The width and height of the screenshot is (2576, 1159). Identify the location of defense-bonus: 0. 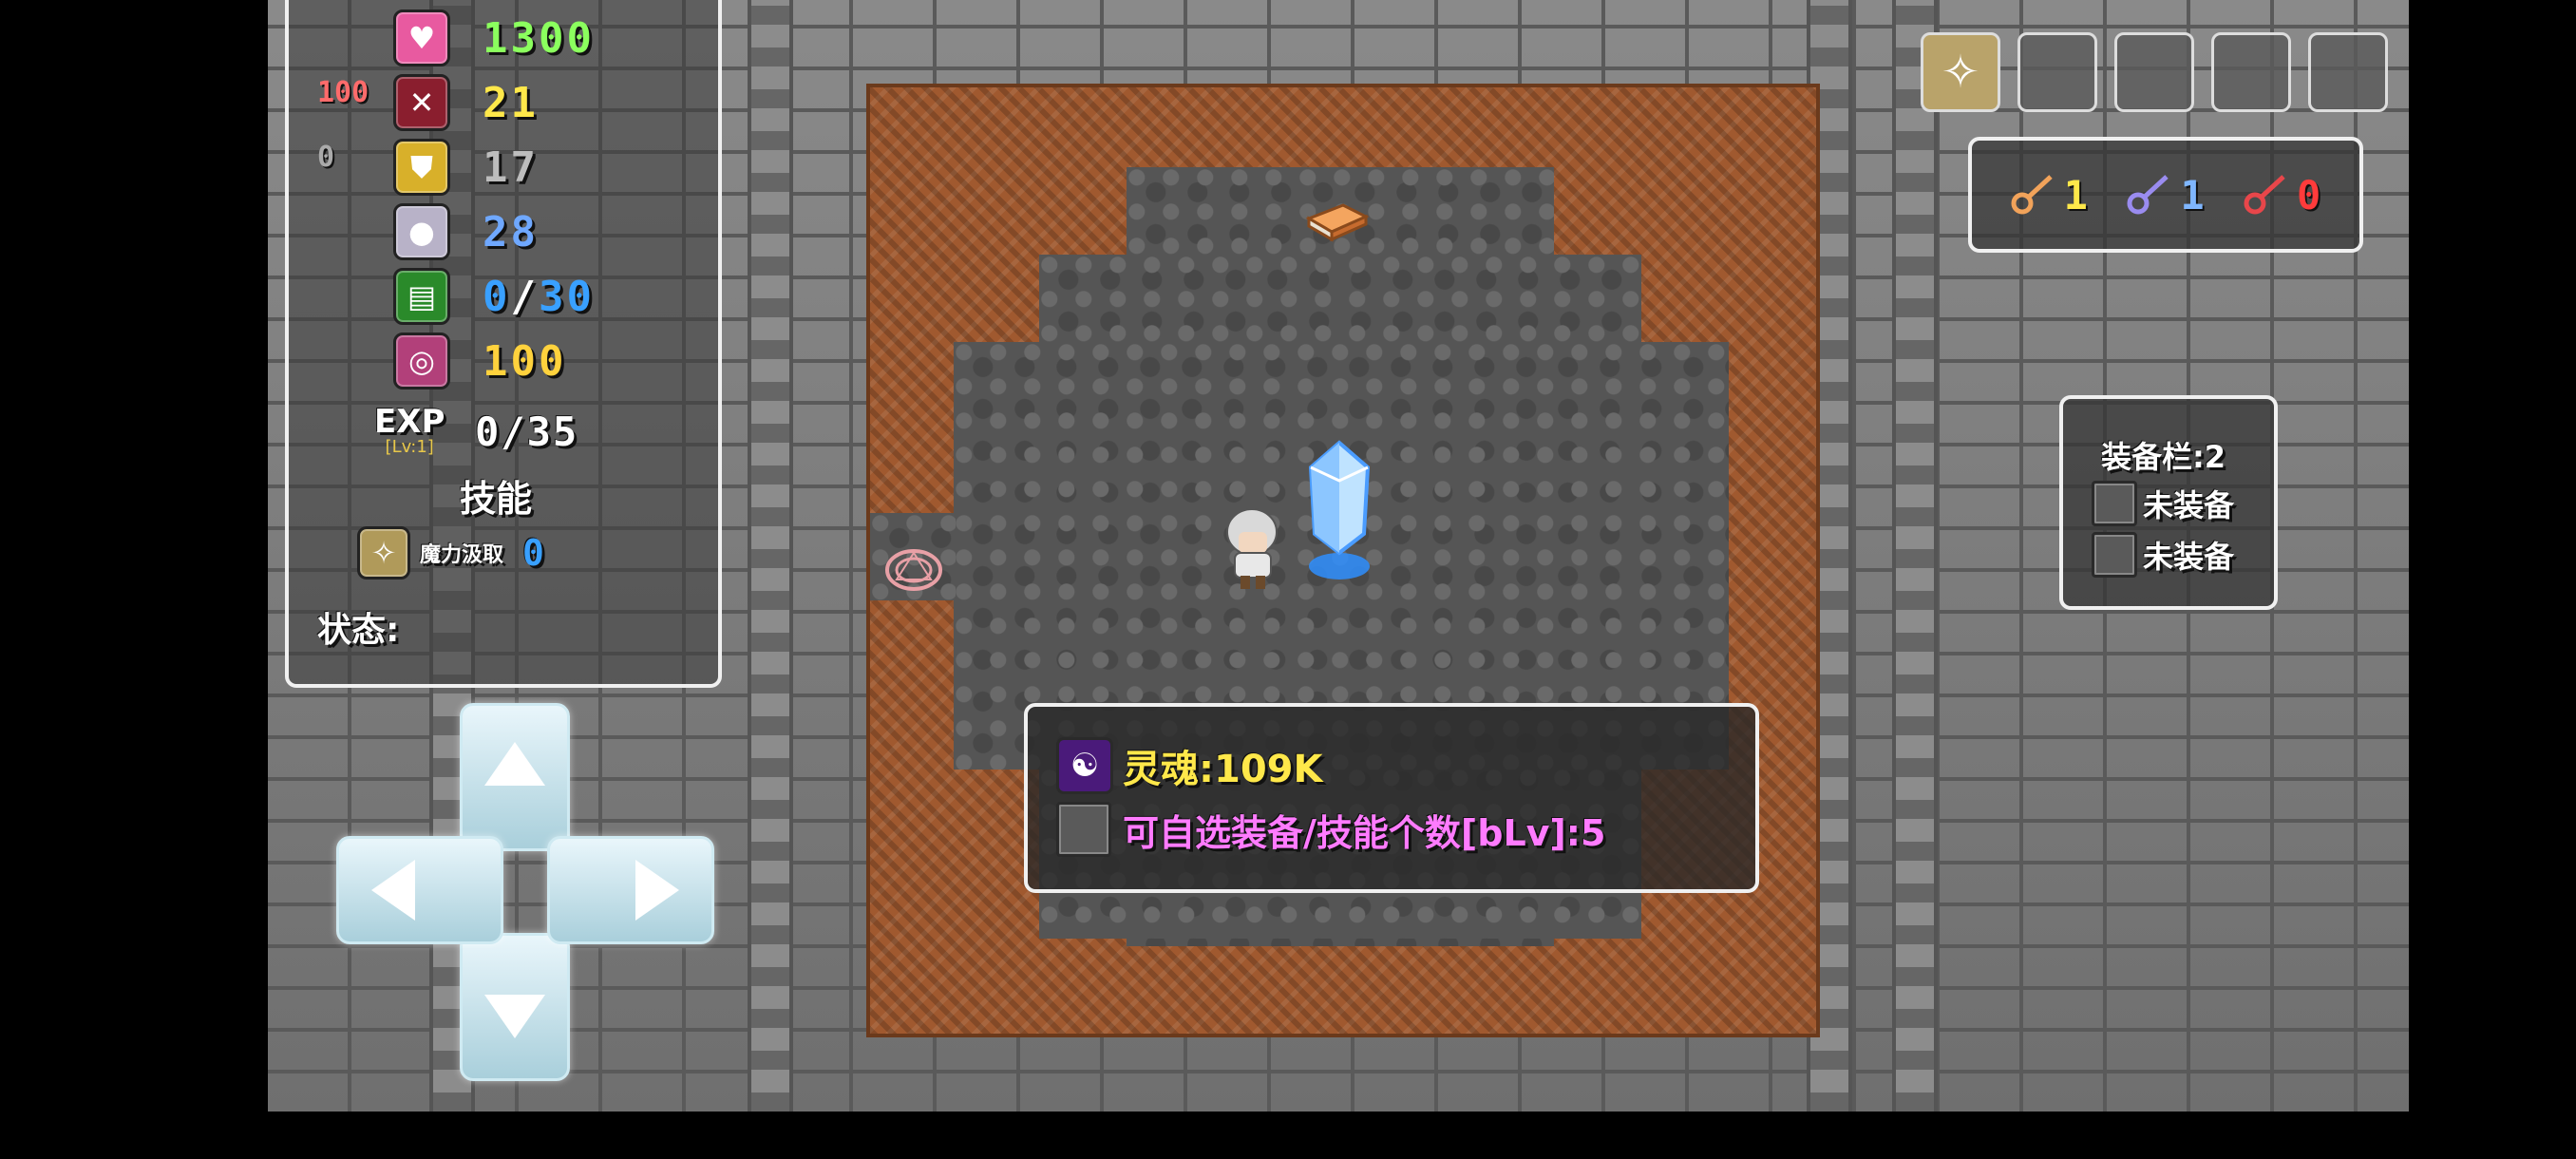
(326, 157).